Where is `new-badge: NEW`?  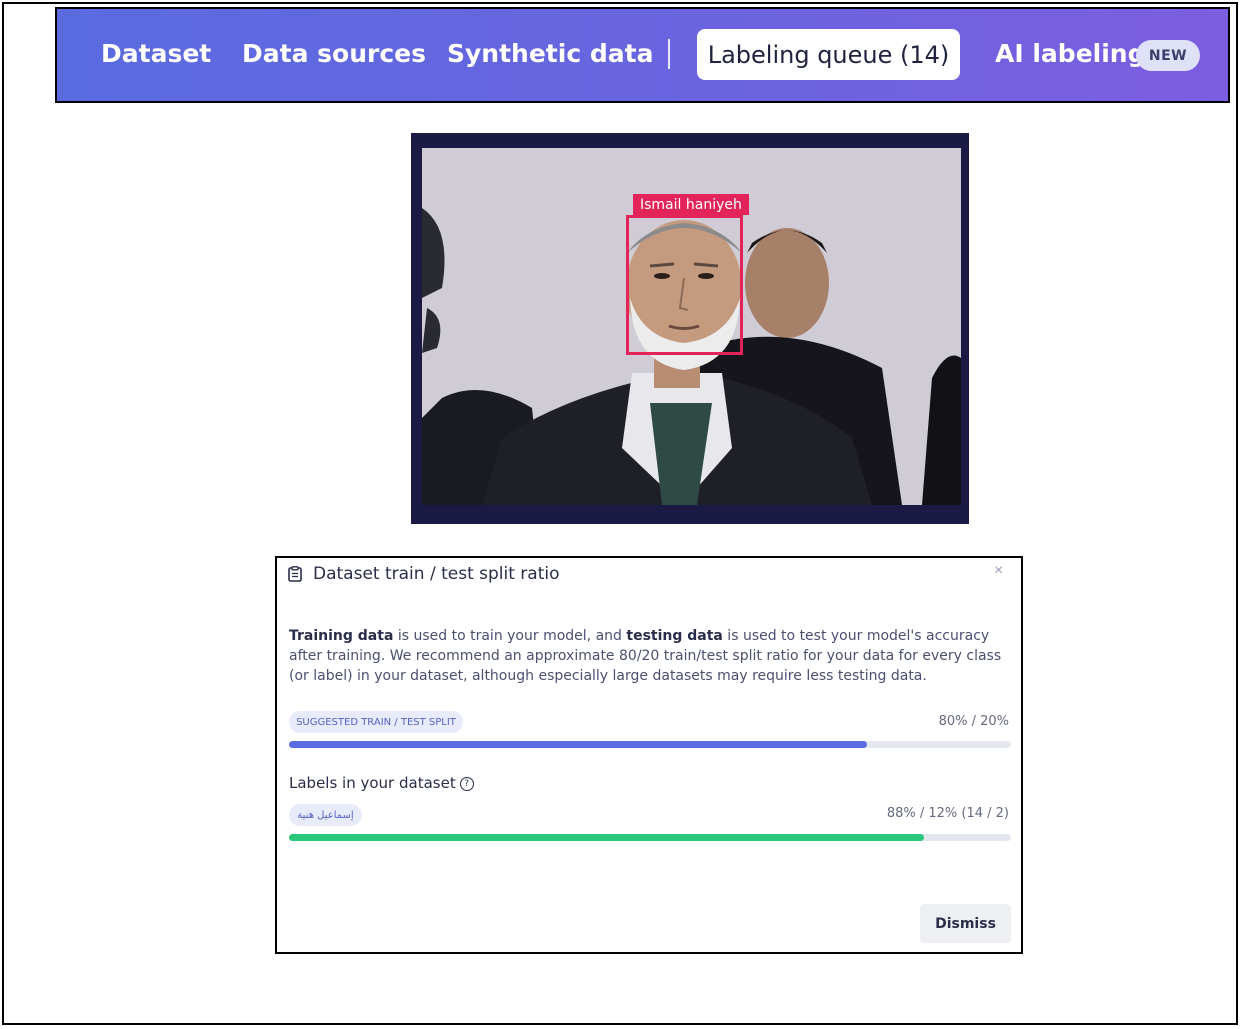 new-badge: NEW is located at coordinates (1168, 55).